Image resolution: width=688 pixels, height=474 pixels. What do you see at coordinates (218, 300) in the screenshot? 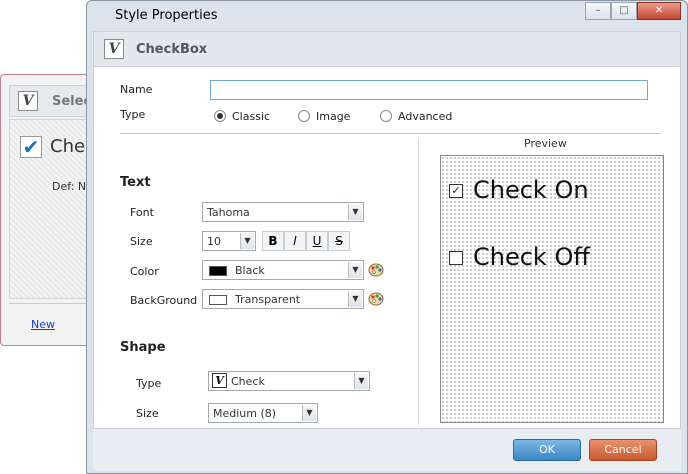
I see `background-swatch` at bounding box center [218, 300].